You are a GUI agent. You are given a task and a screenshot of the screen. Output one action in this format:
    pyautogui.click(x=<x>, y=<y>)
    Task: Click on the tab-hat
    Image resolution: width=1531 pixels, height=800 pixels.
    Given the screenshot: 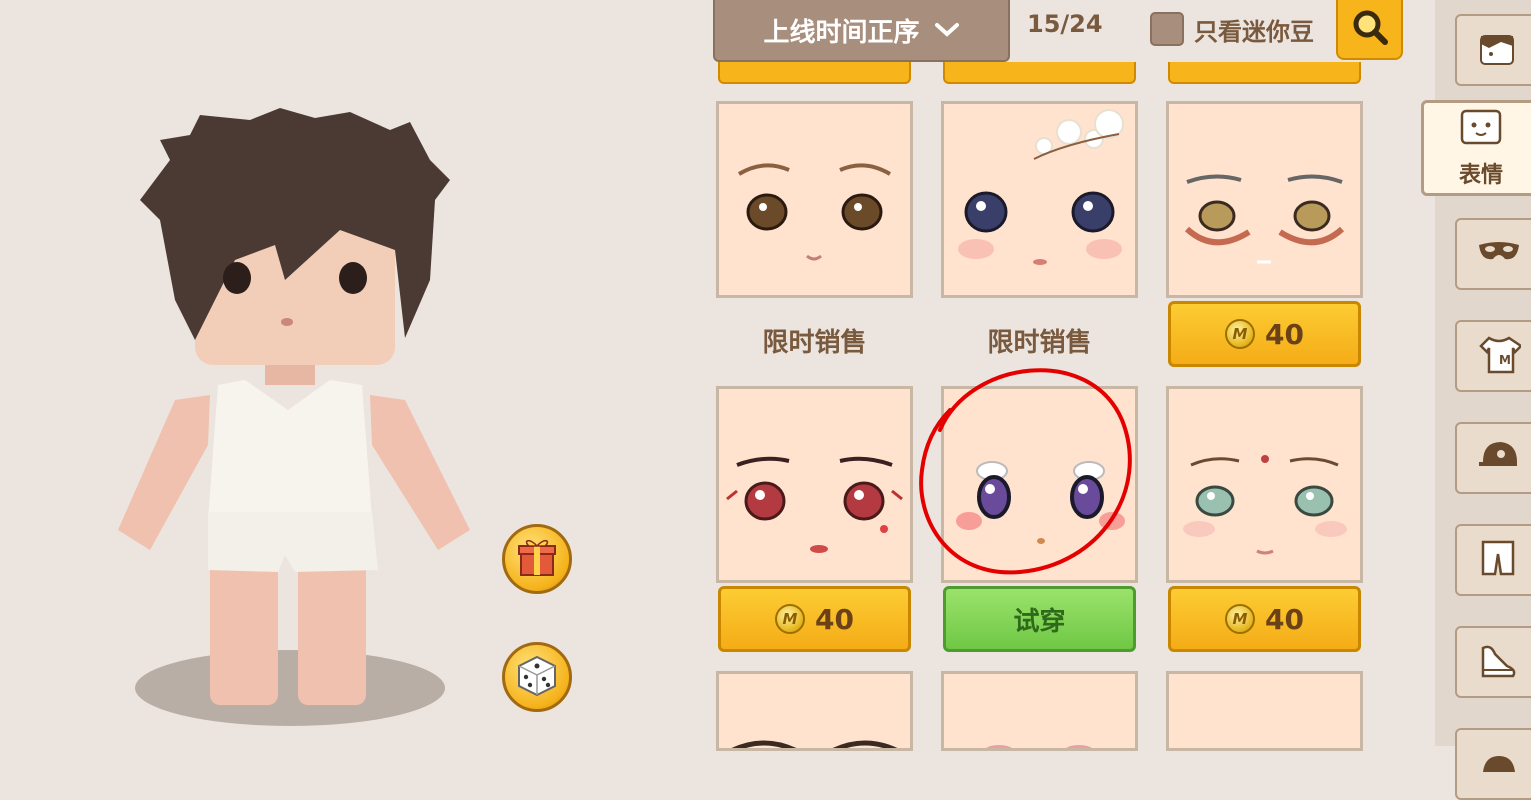 What is the action you would take?
    pyautogui.click(x=1493, y=458)
    